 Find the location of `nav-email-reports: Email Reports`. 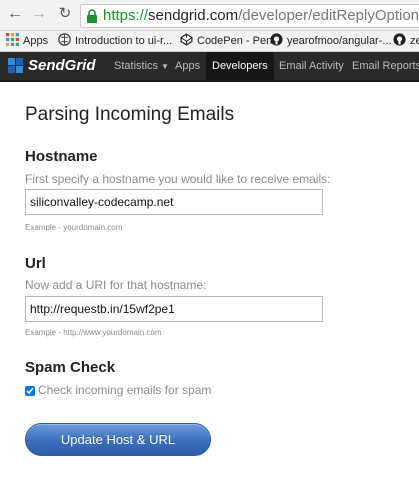

nav-email-reports: Email Reports is located at coordinates (382, 66).